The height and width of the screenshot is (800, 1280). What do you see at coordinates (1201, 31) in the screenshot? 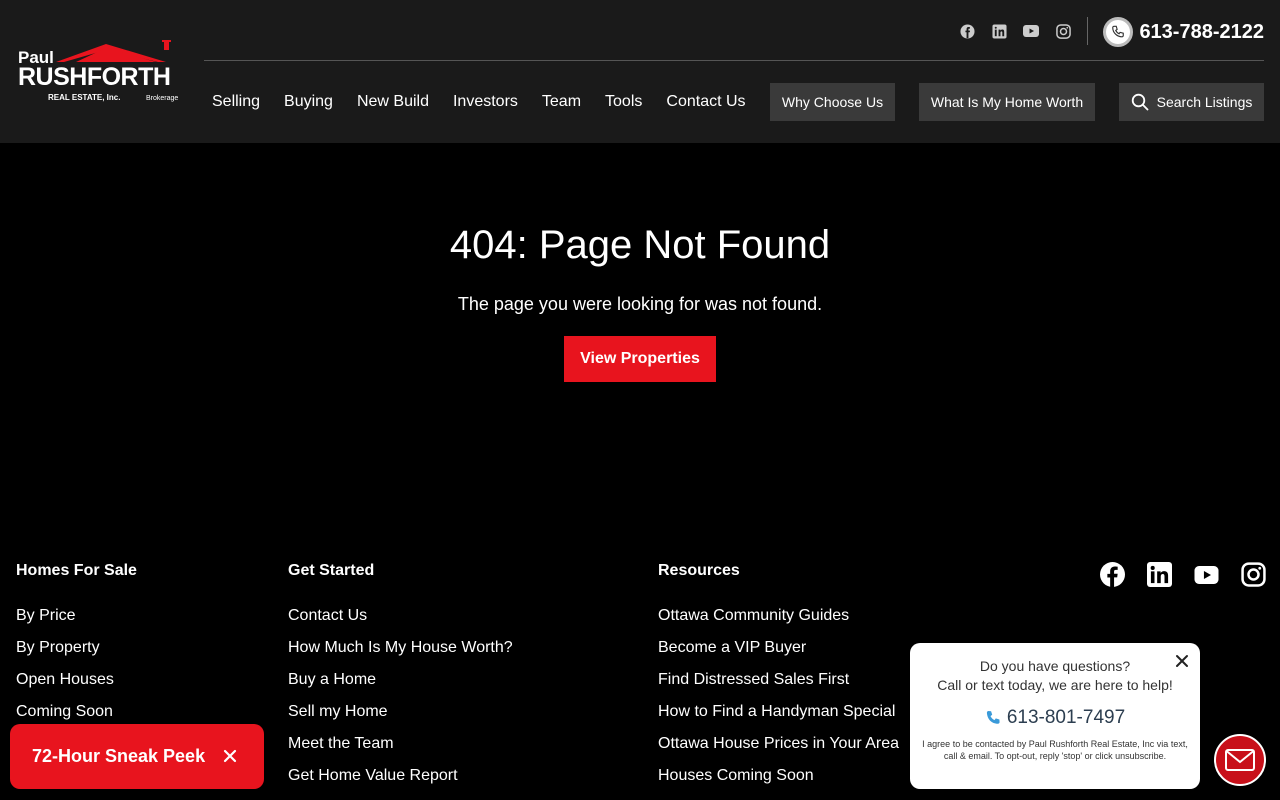
I see `header-phone-number: 613-788-2122` at bounding box center [1201, 31].